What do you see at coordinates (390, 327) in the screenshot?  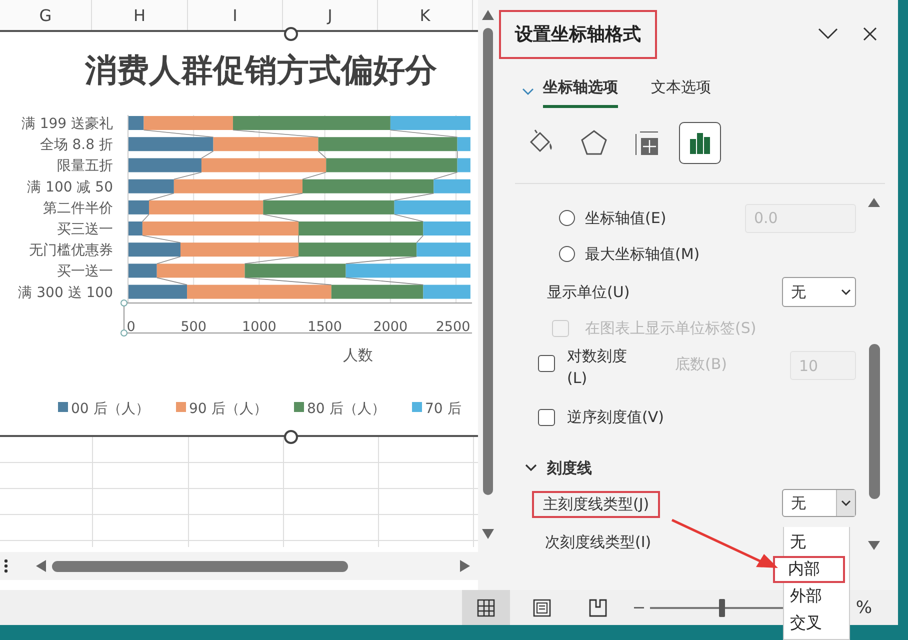 I see `tick-label: 2000` at bounding box center [390, 327].